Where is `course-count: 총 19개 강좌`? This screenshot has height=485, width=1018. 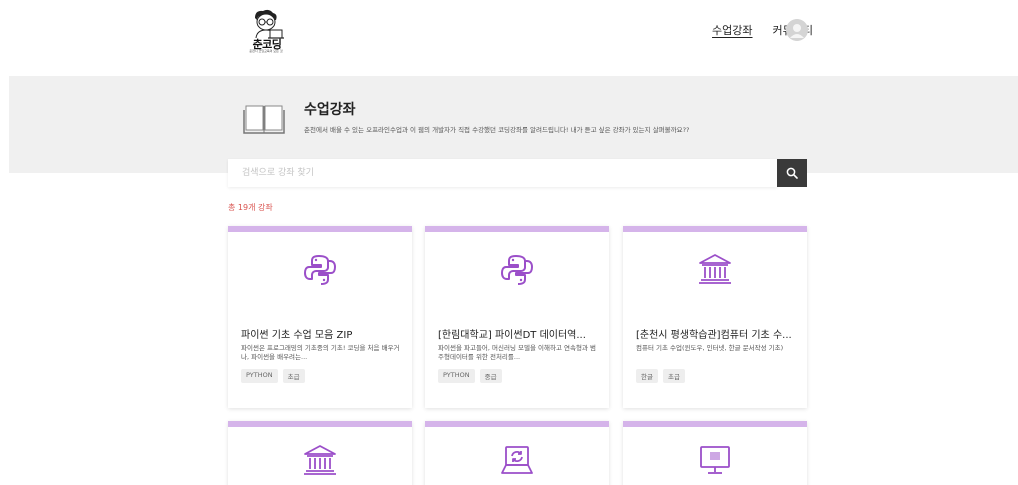
course-count: 총 19개 강좌 is located at coordinates (250, 207).